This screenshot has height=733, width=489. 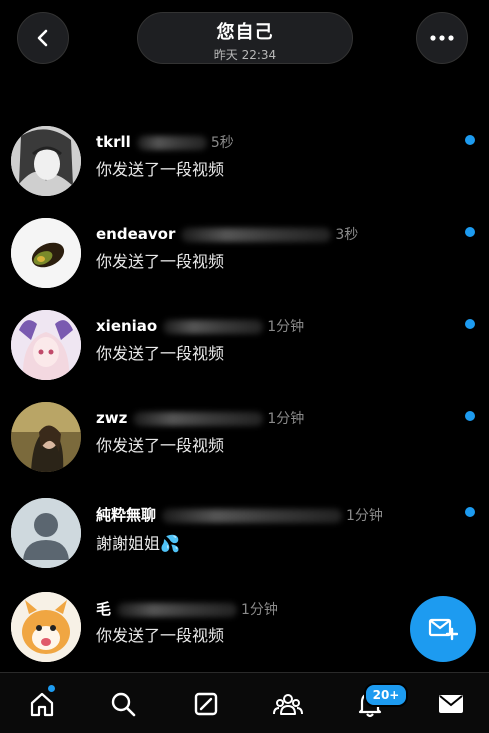 I want to click on back-icon, so click(x=42, y=38).